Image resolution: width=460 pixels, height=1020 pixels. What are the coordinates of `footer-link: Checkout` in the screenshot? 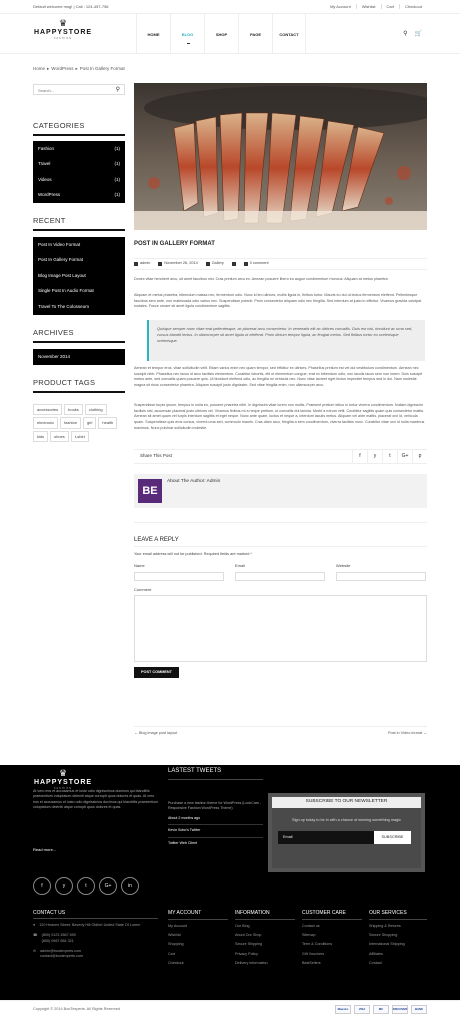 It's located at (198, 963).